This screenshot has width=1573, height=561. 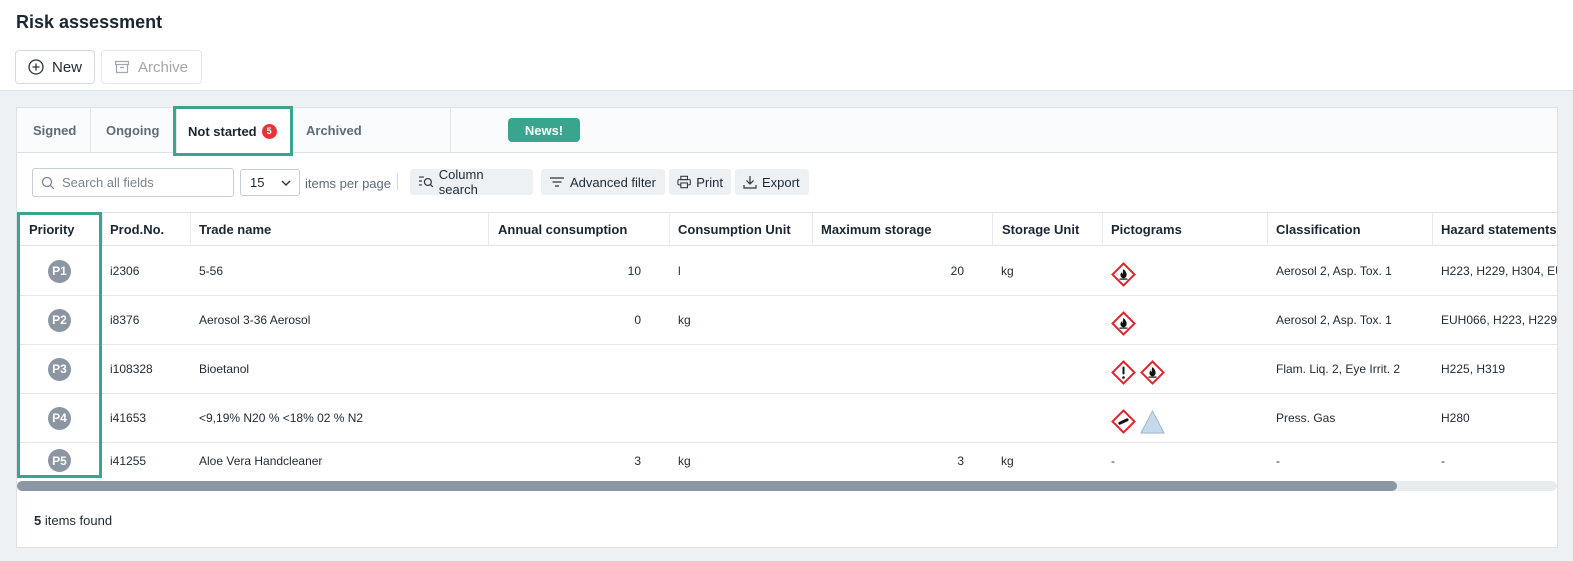 I want to click on print-button: Print, so click(x=700, y=182).